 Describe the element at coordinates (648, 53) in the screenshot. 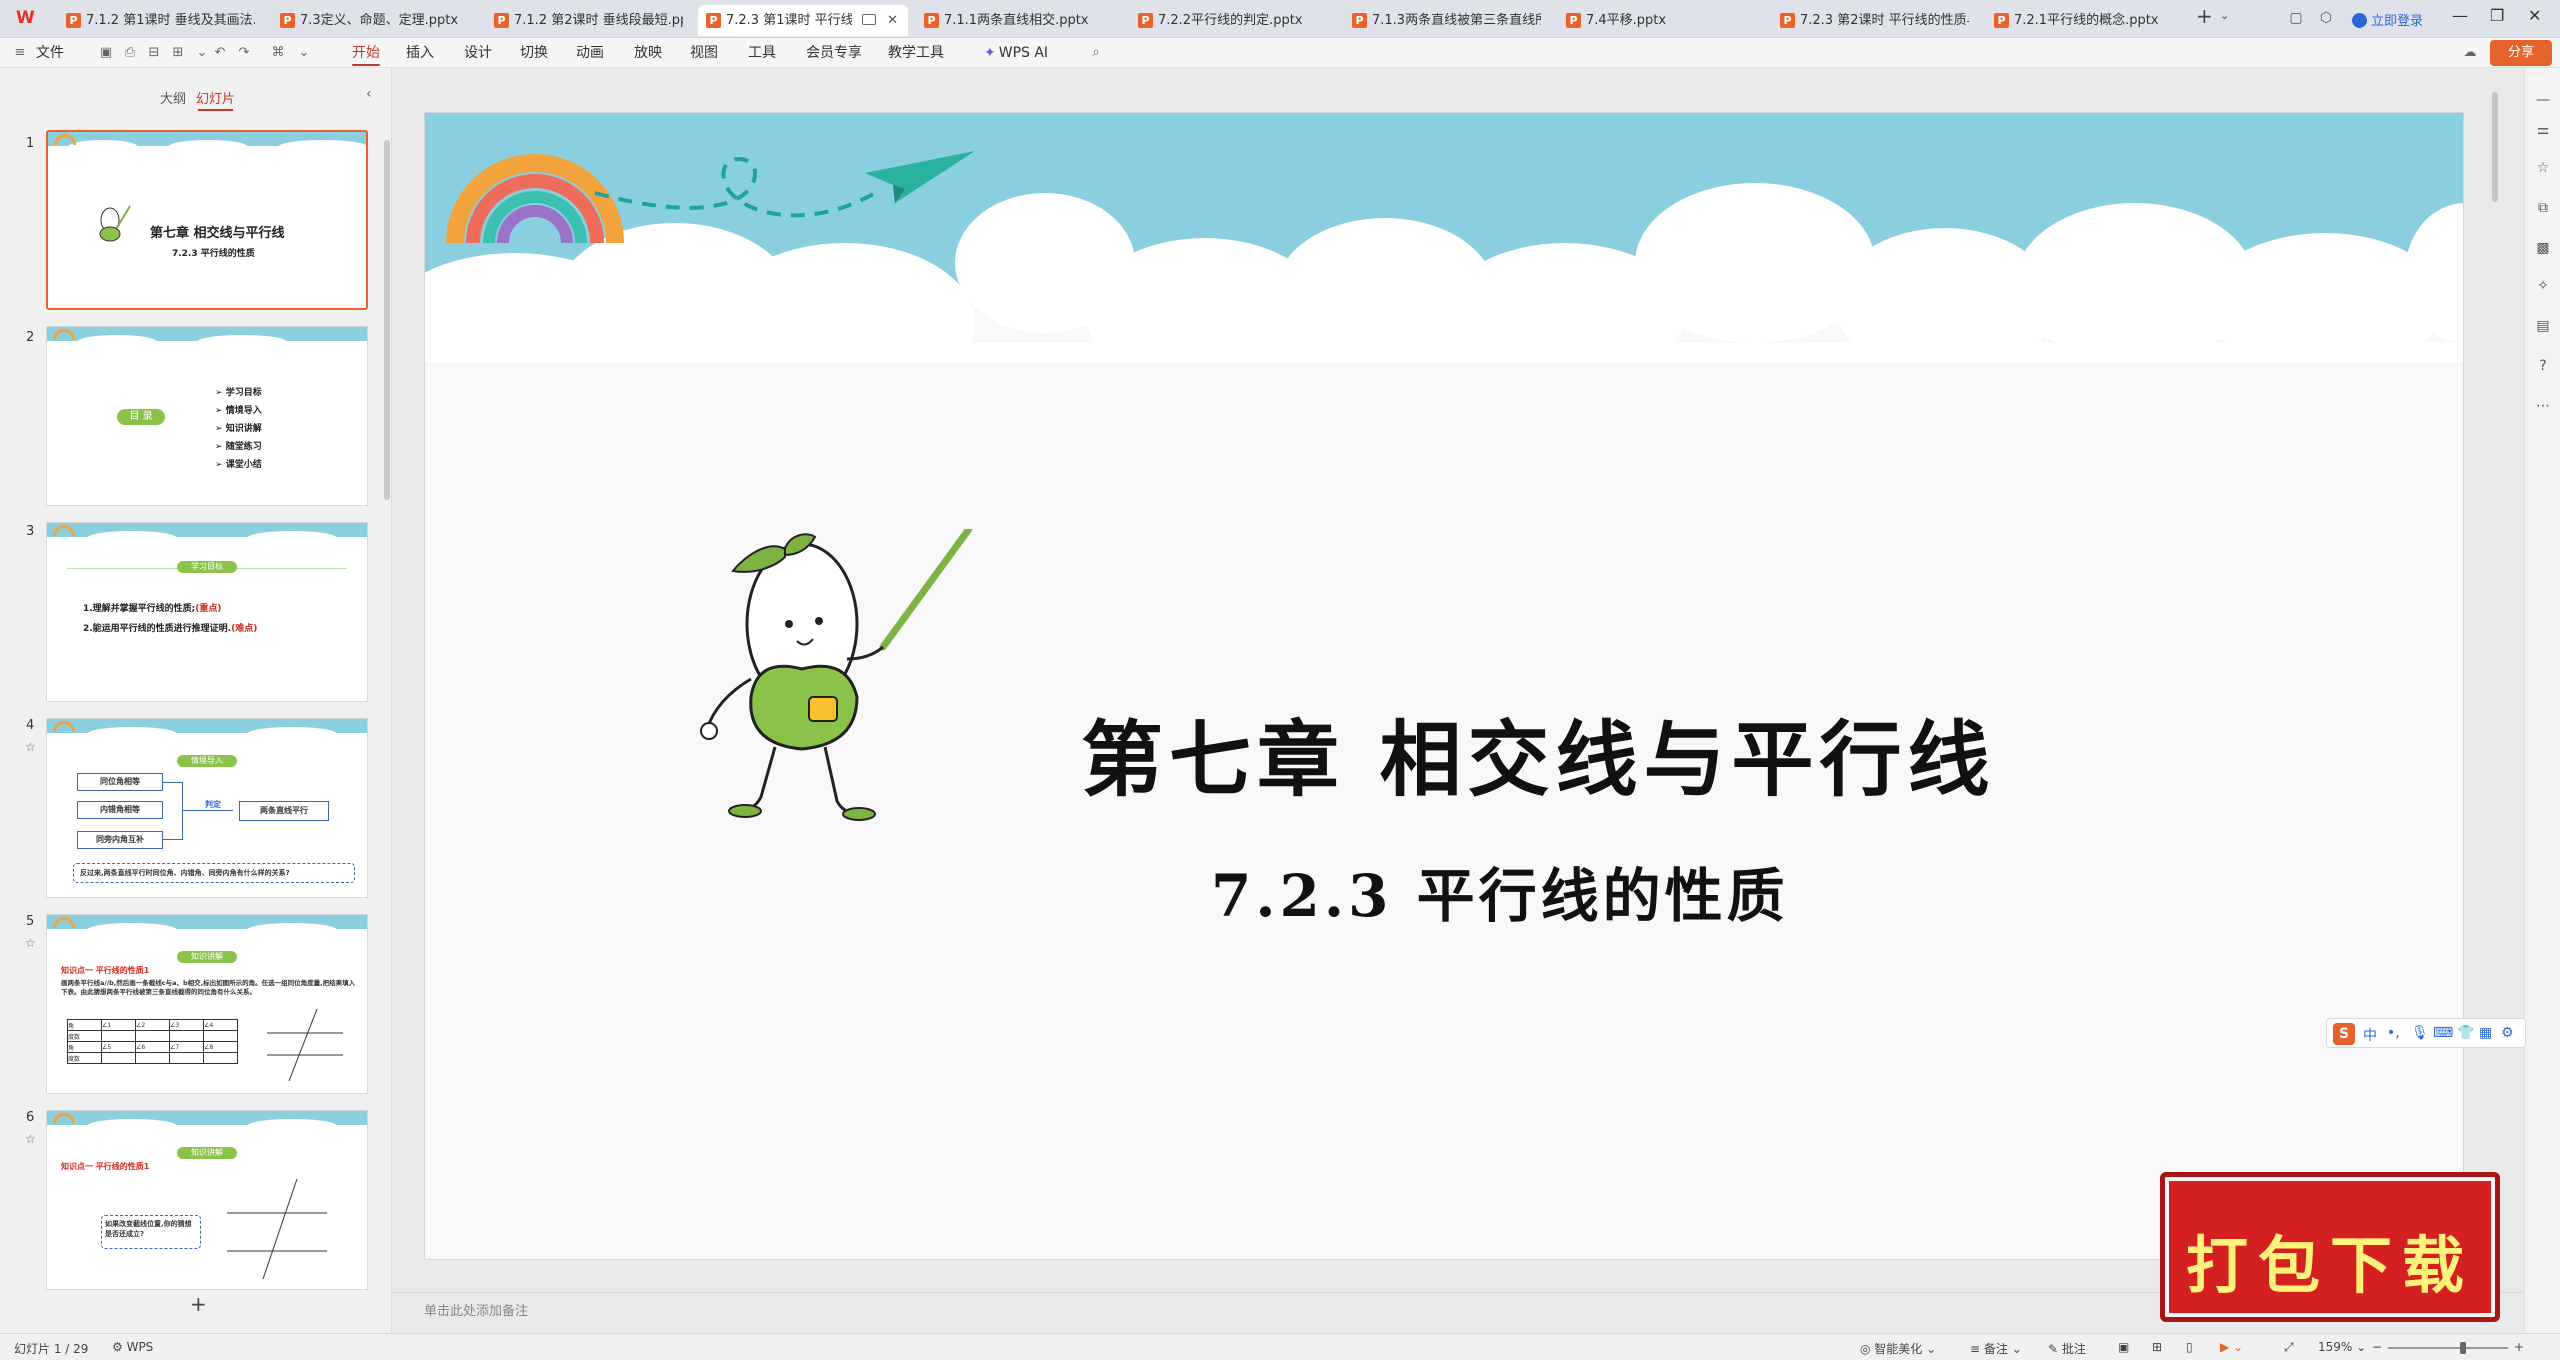

I see `menu-slideshow: 放映` at that location.